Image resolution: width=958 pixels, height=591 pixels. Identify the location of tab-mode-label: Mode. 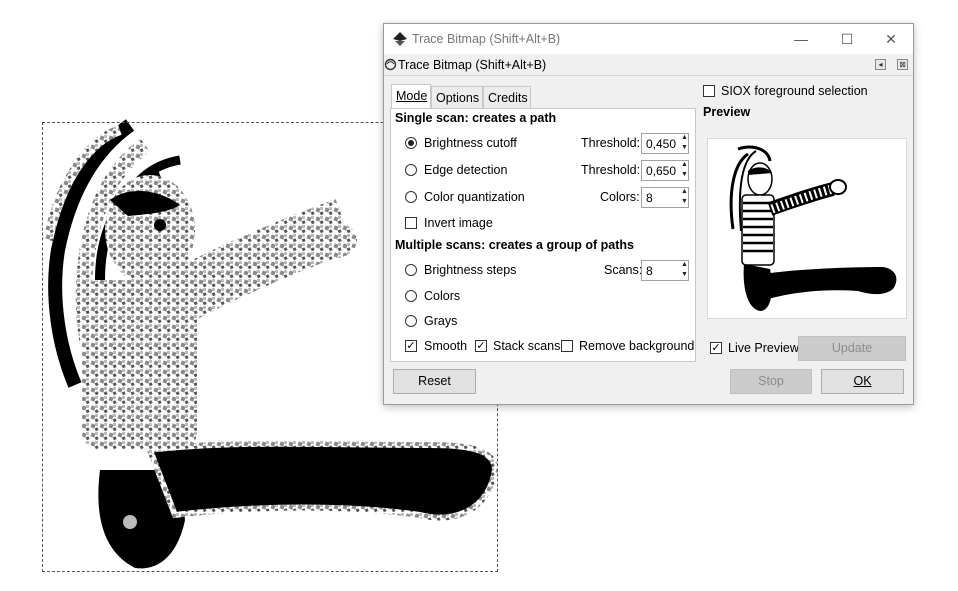
(412, 96).